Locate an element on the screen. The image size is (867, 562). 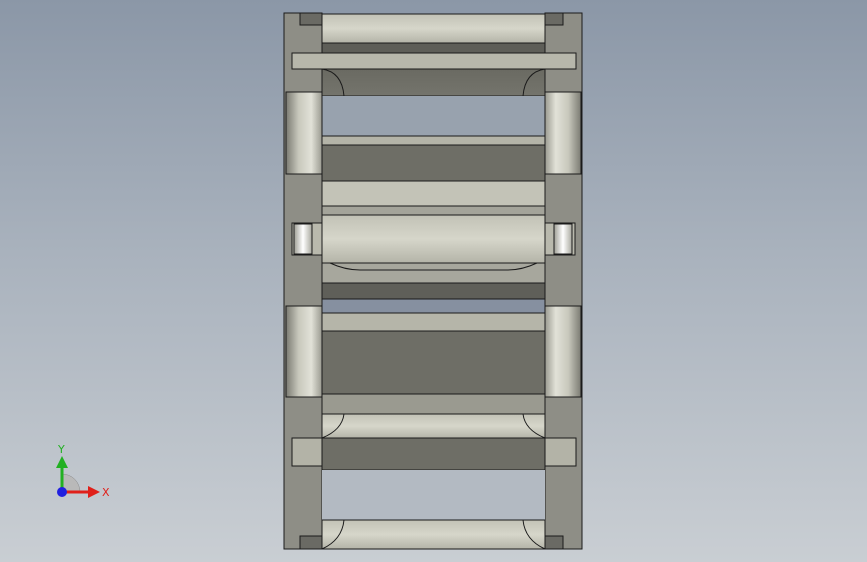
upper-light-bar is located at coordinates (433, 193).